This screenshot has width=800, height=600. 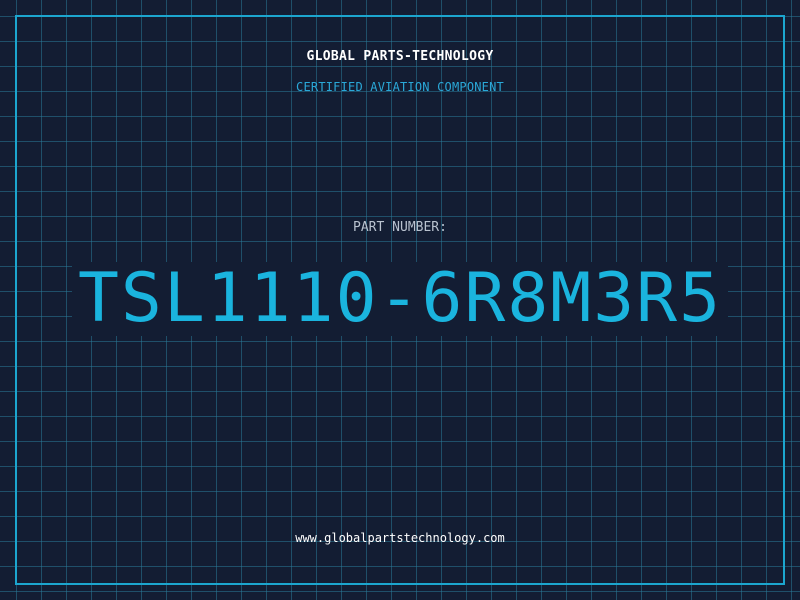 I want to click on part-number-value: TSL1110-6R8M3R5, so click(x=400, y=299).